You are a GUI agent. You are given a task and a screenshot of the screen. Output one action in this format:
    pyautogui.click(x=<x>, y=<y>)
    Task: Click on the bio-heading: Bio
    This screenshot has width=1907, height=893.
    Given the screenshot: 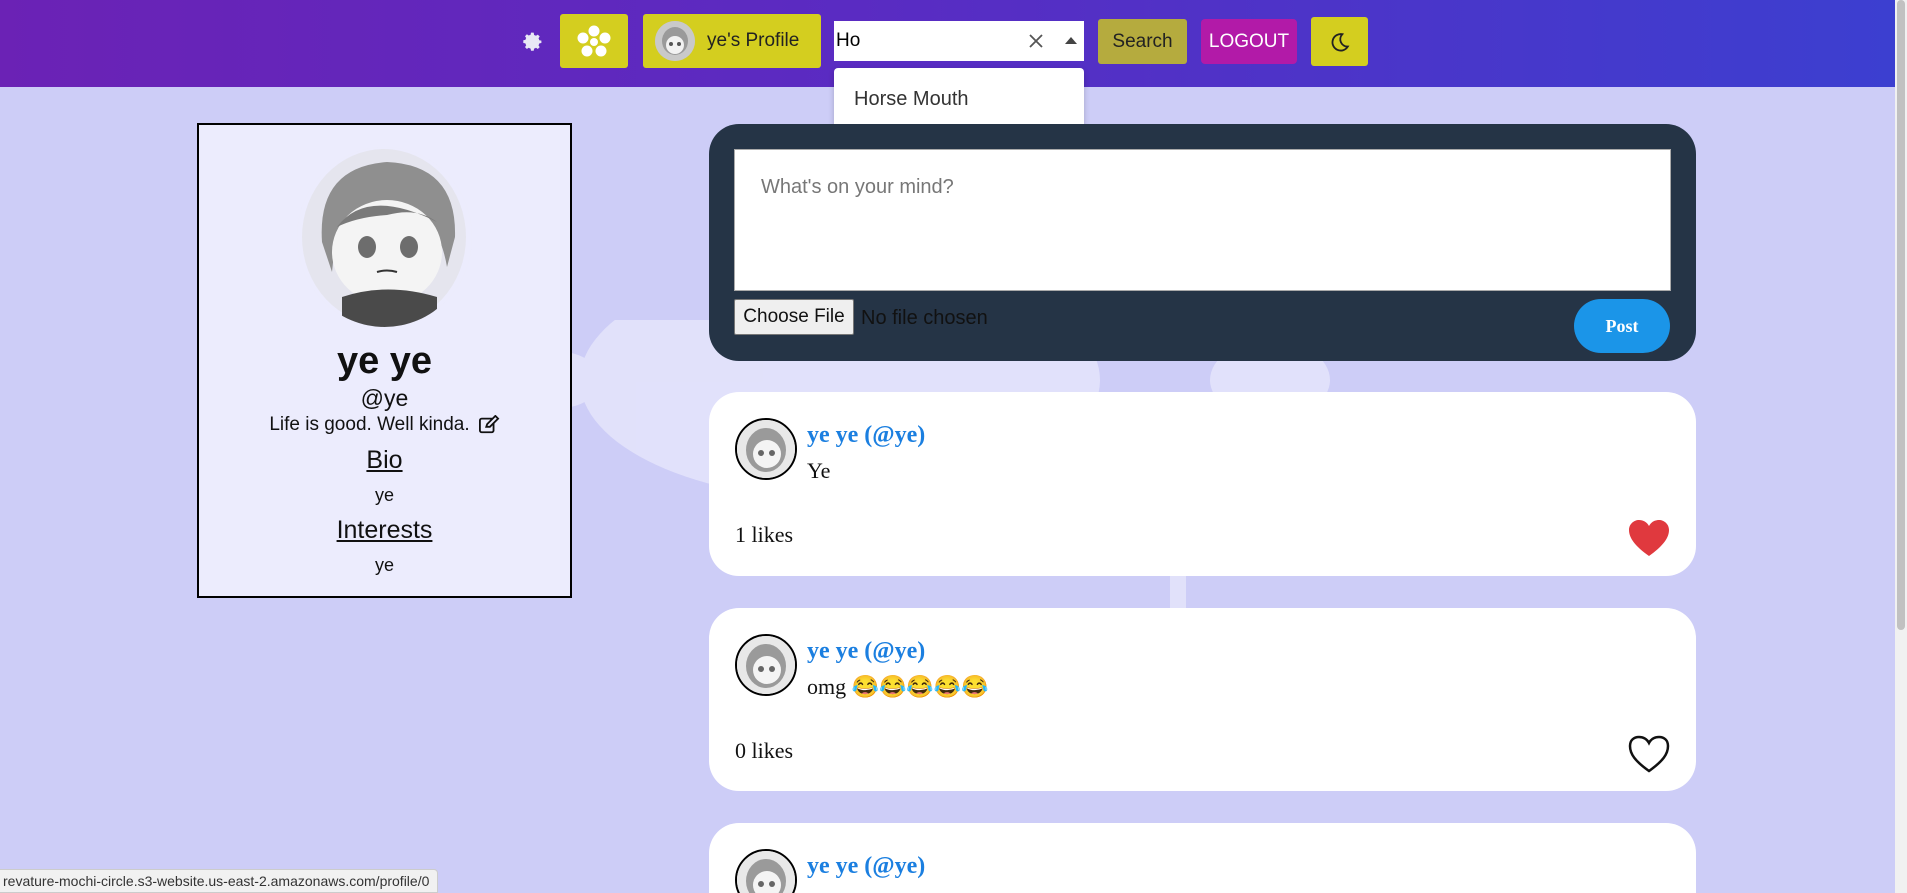 What is the action you would take?
    pyautogui.click(x=384, y=460)
    